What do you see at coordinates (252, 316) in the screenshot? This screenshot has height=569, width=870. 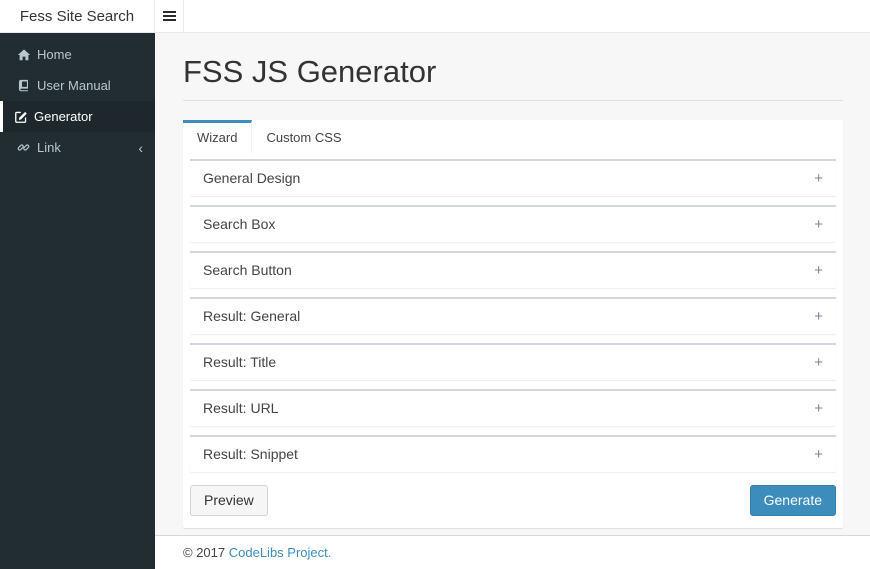 I see `accordion-label: Result: General` at bounding box center [252, 316].